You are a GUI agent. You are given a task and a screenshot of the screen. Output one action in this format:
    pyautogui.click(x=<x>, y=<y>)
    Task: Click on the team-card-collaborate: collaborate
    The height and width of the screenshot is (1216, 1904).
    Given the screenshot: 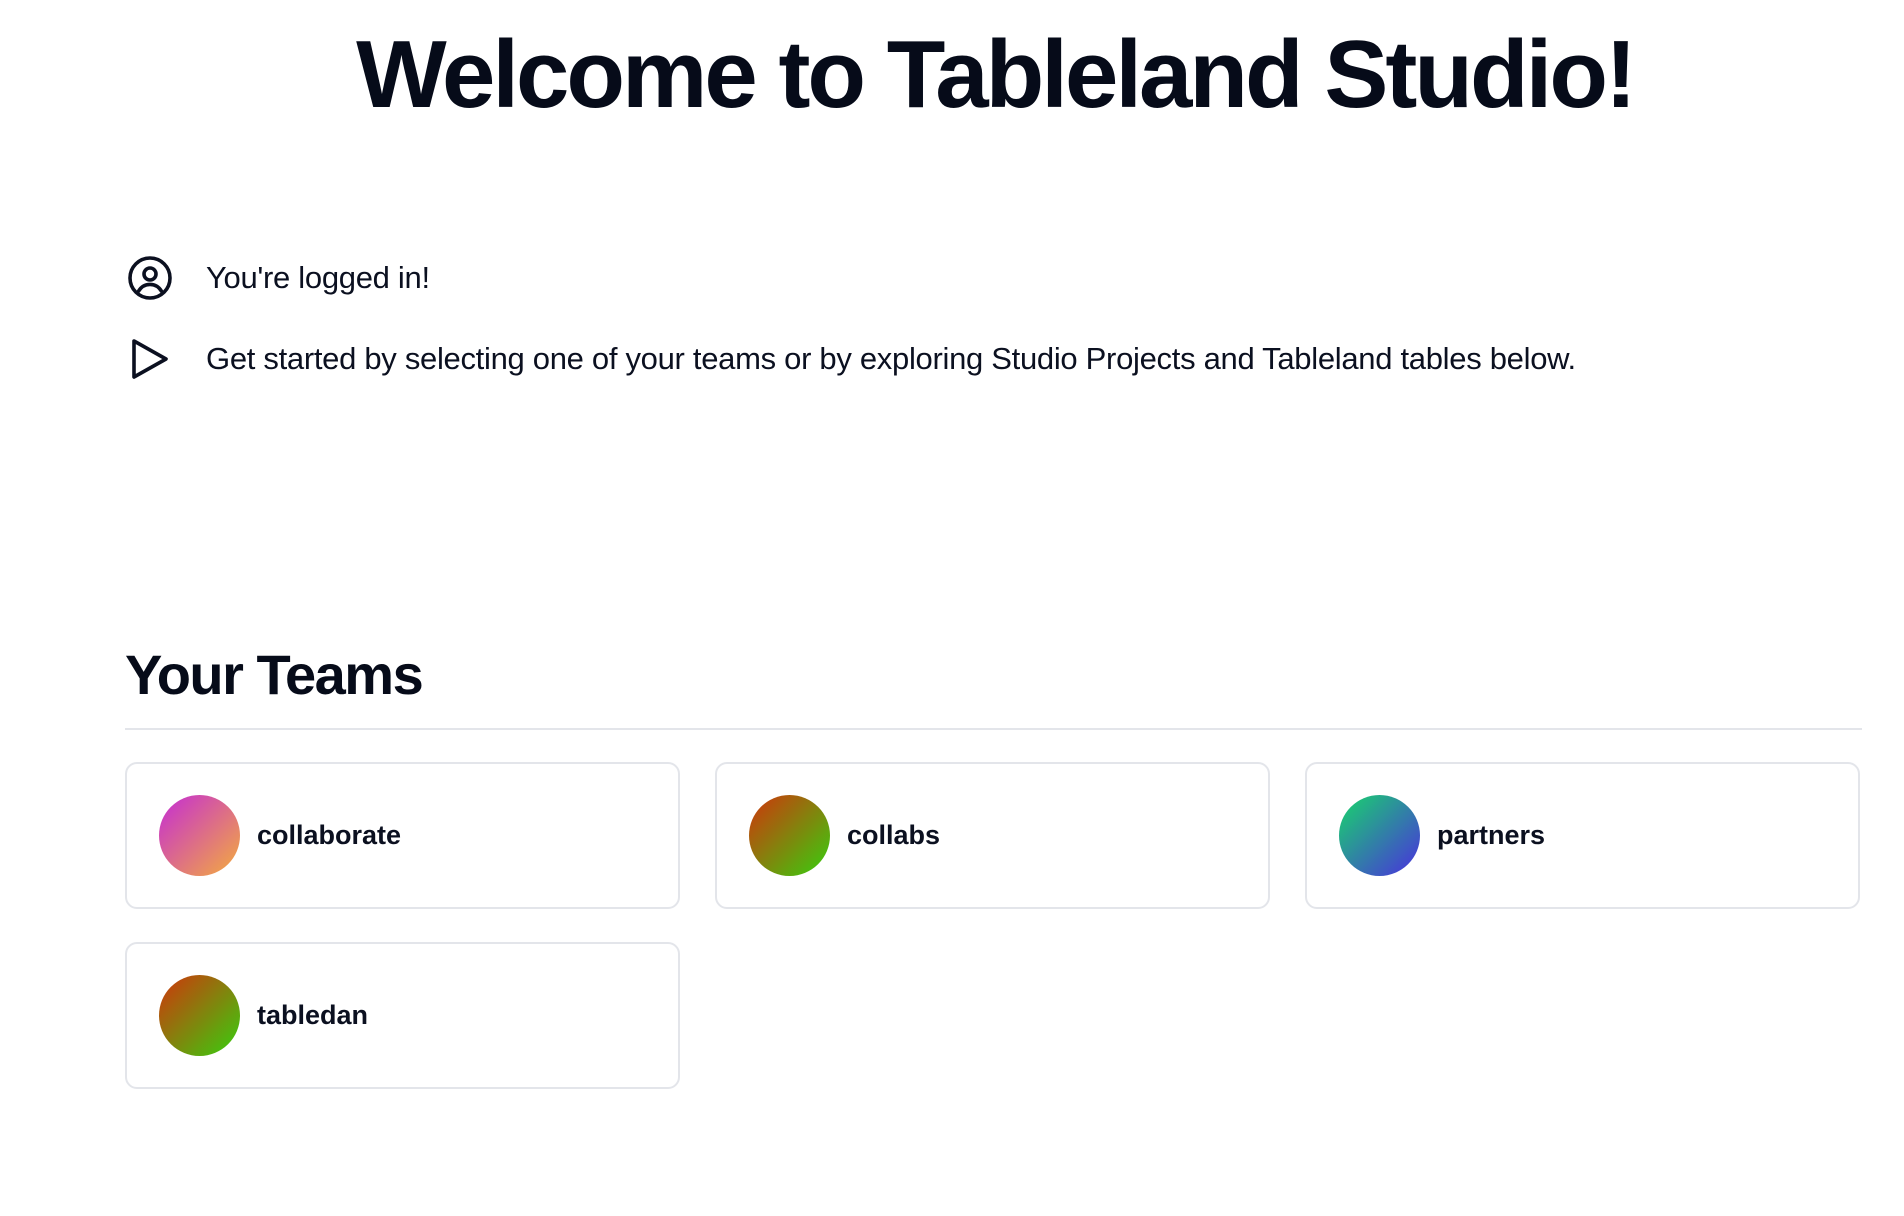 What is the action you would take?
    pyautogui.click(x=402, y=835)
    